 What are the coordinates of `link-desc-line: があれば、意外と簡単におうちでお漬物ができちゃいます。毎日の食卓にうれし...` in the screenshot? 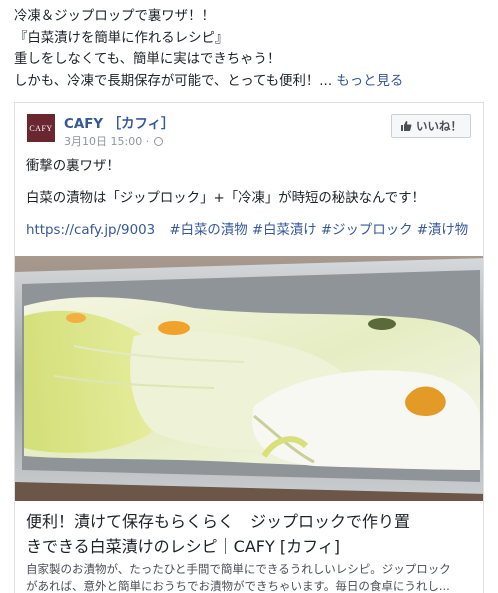 It's located at (238, 586).